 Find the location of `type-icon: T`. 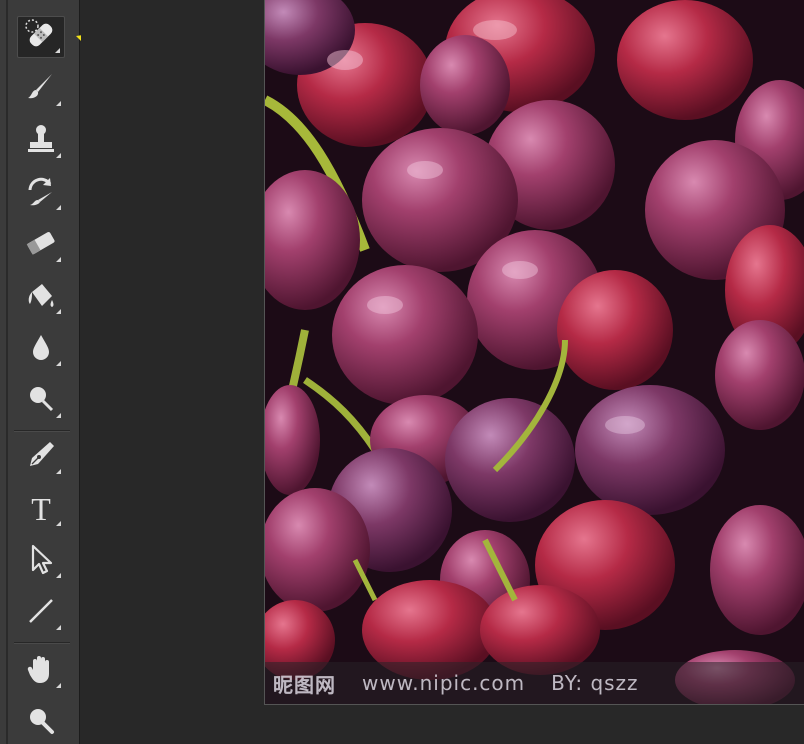

type-icon: T is located at coordinates (41, 509).